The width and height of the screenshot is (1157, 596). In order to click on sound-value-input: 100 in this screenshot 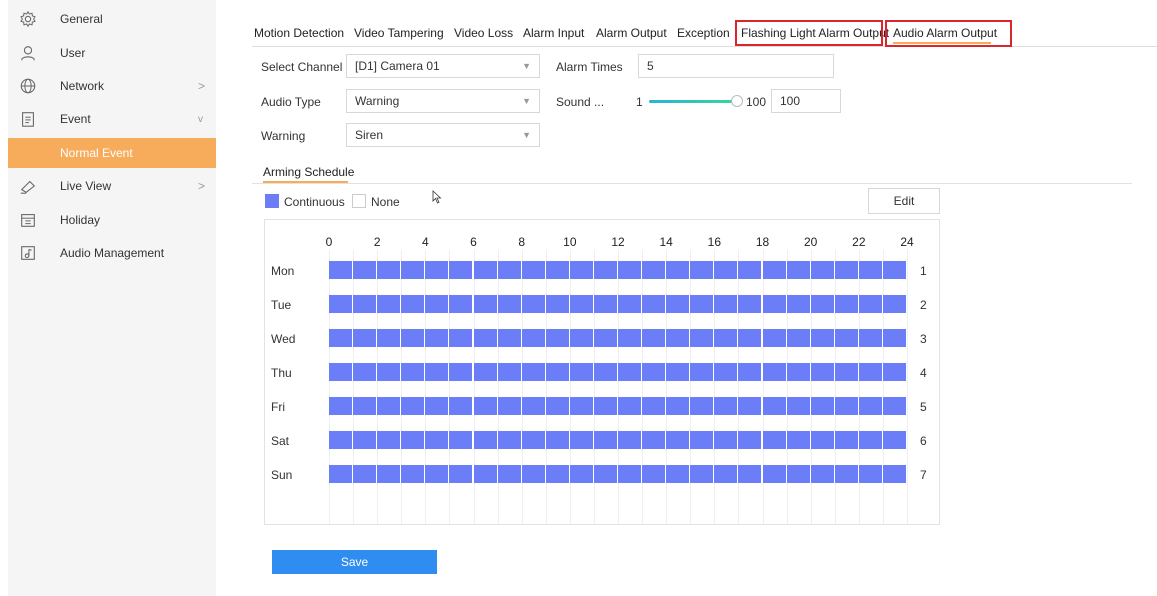, I will do `click(806, 101)`.